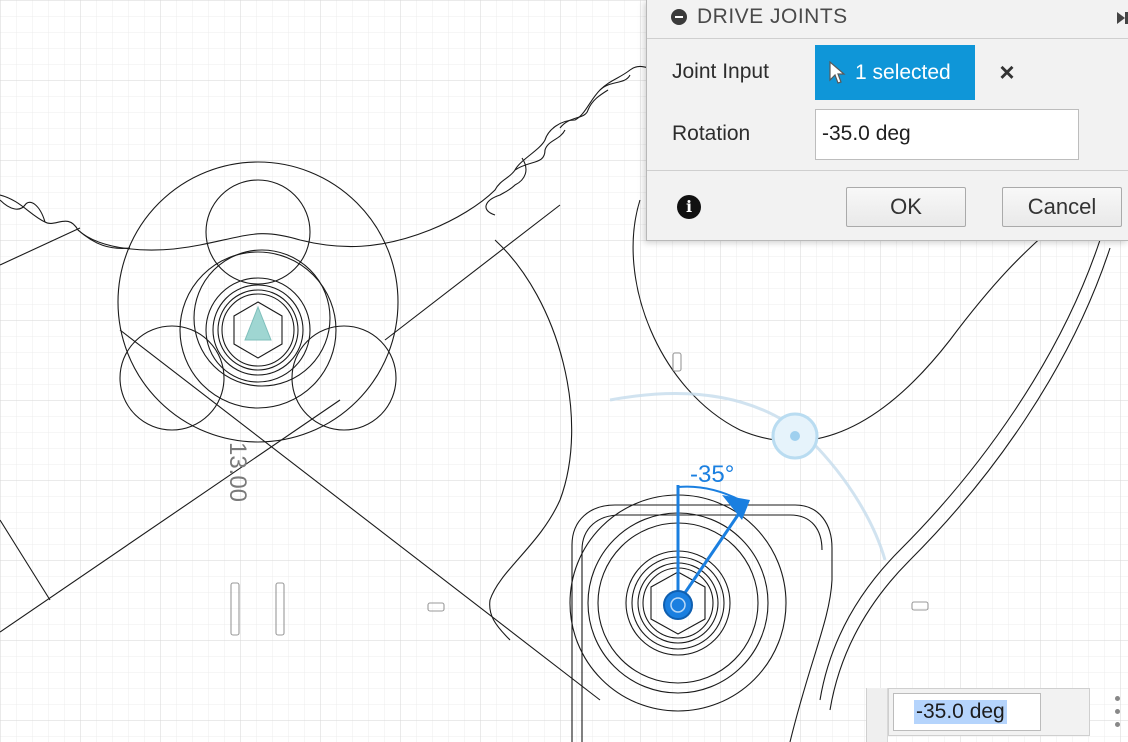 The width and height of the screenshot is (1128, 742). I want to click on joint-select-button: 1 selected, so click(895, 72).